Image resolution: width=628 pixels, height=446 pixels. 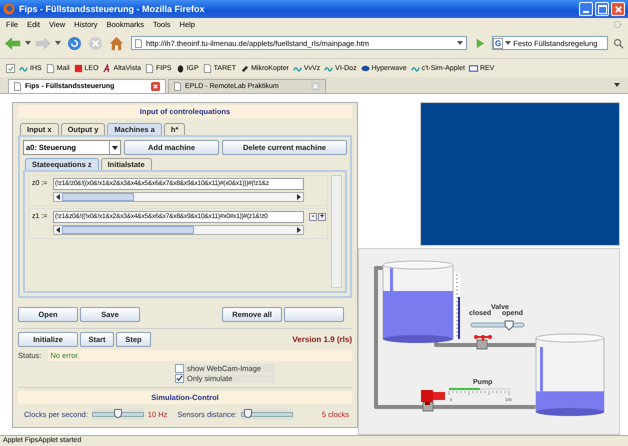 What do you see at coordinates (617, 24) in the screenshot?
I see `throbber-icon` at bounding box center [617, 24].